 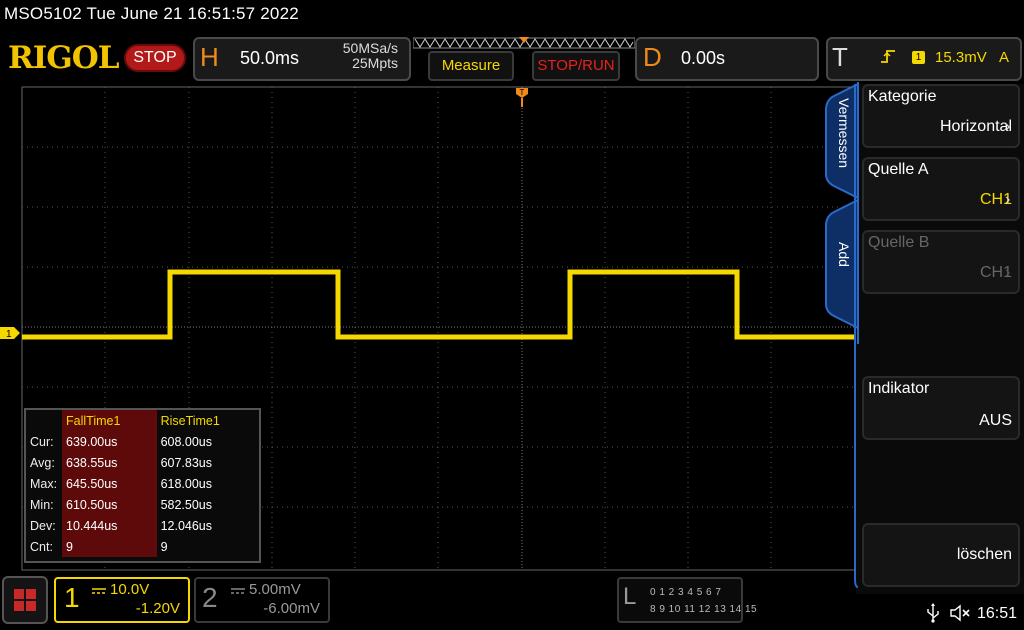 What do you see at coordinates (142, 504) in the screenshot?
I see `measurement-row: Min: 610.50us 582.50us` at bounding box center [142, 504].